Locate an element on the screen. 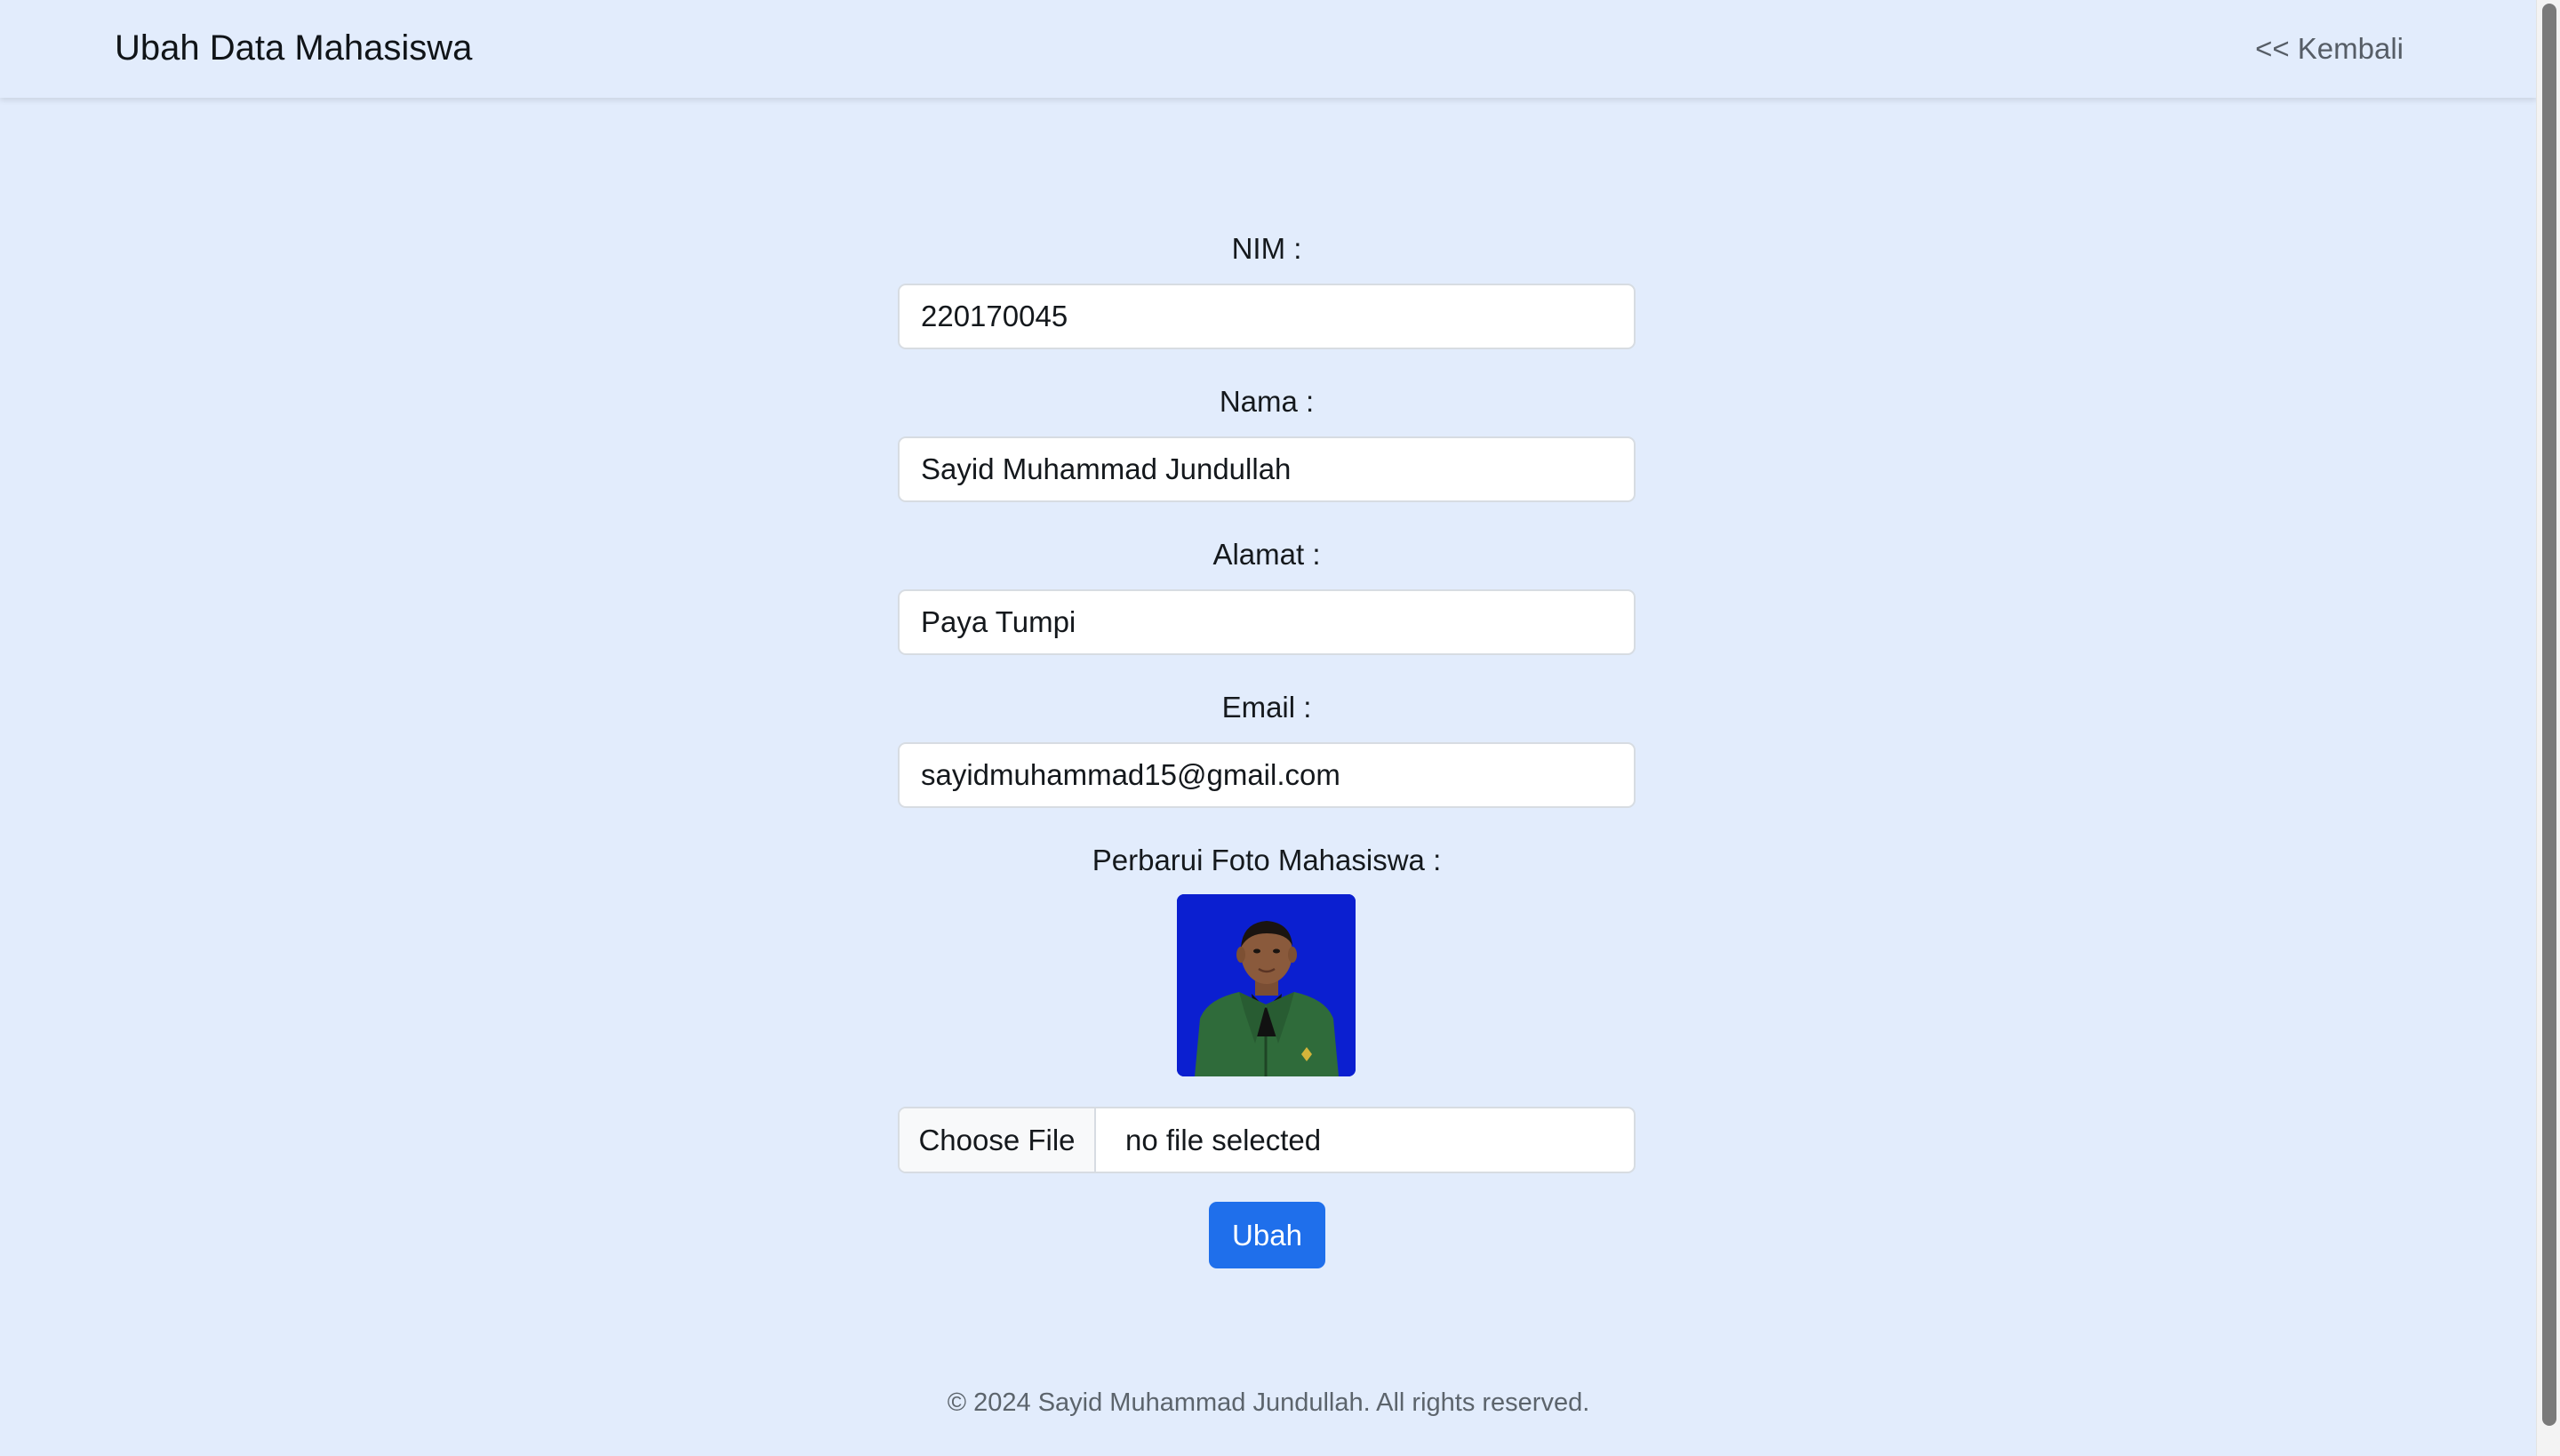 The height and width of the screenshot is (1456, 2560). nama-input is located at coordinates (1267, 469).